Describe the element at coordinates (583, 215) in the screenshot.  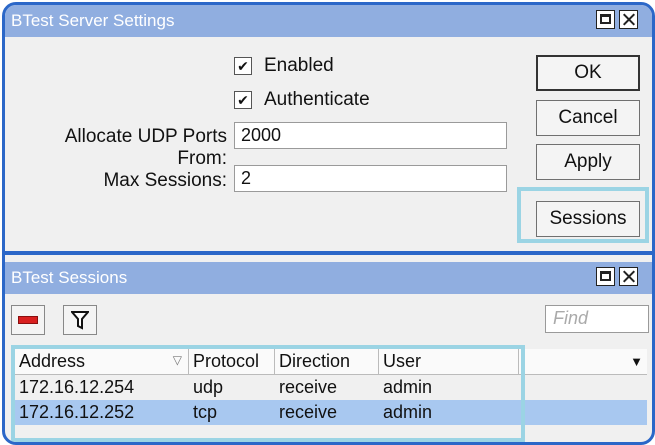
I see `sessions-highlight` at that location.